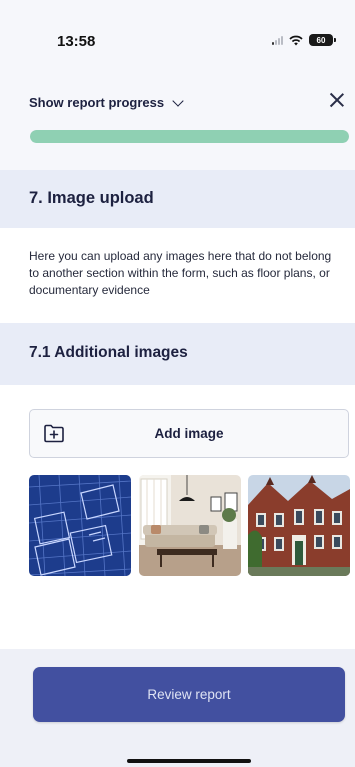  I want to click on progress-bar, so click(189, 136).